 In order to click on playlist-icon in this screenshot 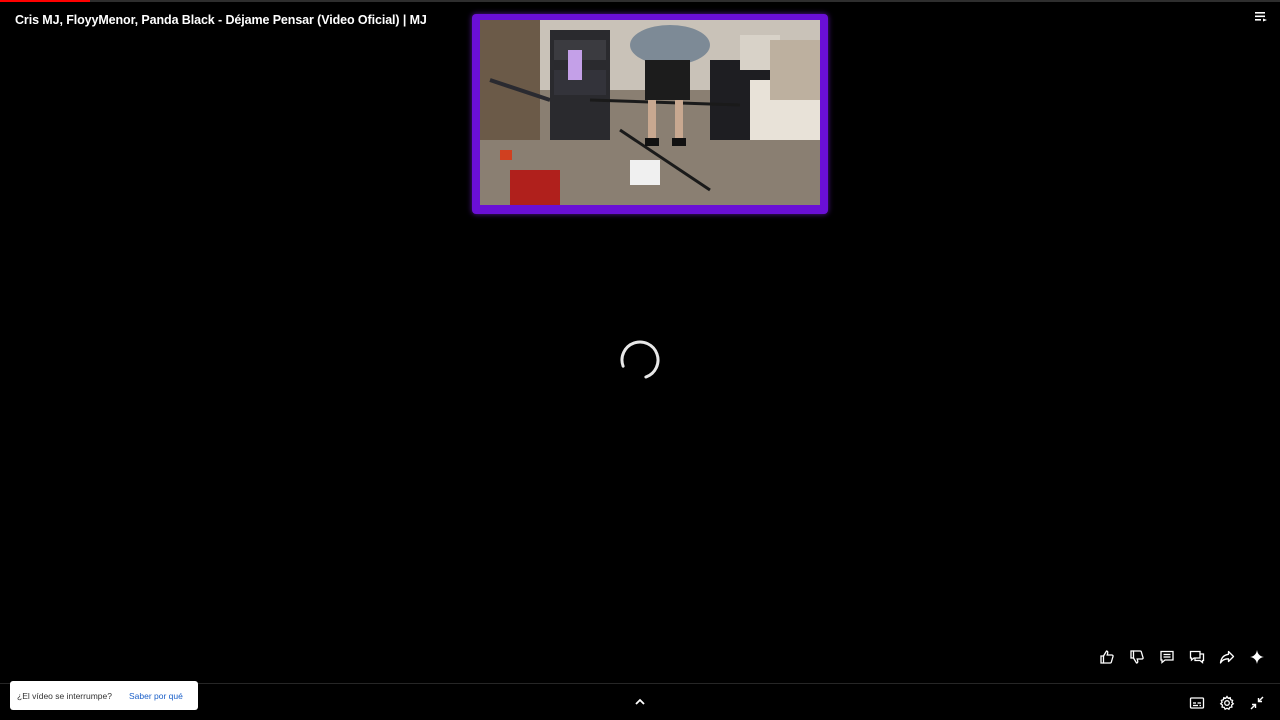, I will do `click(1261, 17)`.